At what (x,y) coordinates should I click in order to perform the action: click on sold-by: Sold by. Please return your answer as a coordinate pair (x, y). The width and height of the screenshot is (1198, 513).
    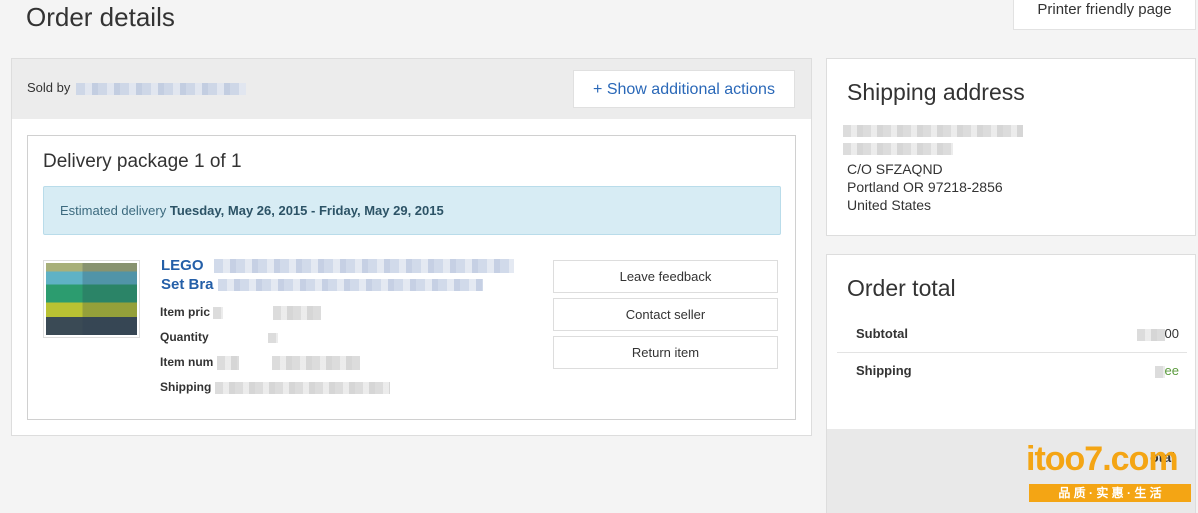
    Looking at the image, I should click on (136, 87).